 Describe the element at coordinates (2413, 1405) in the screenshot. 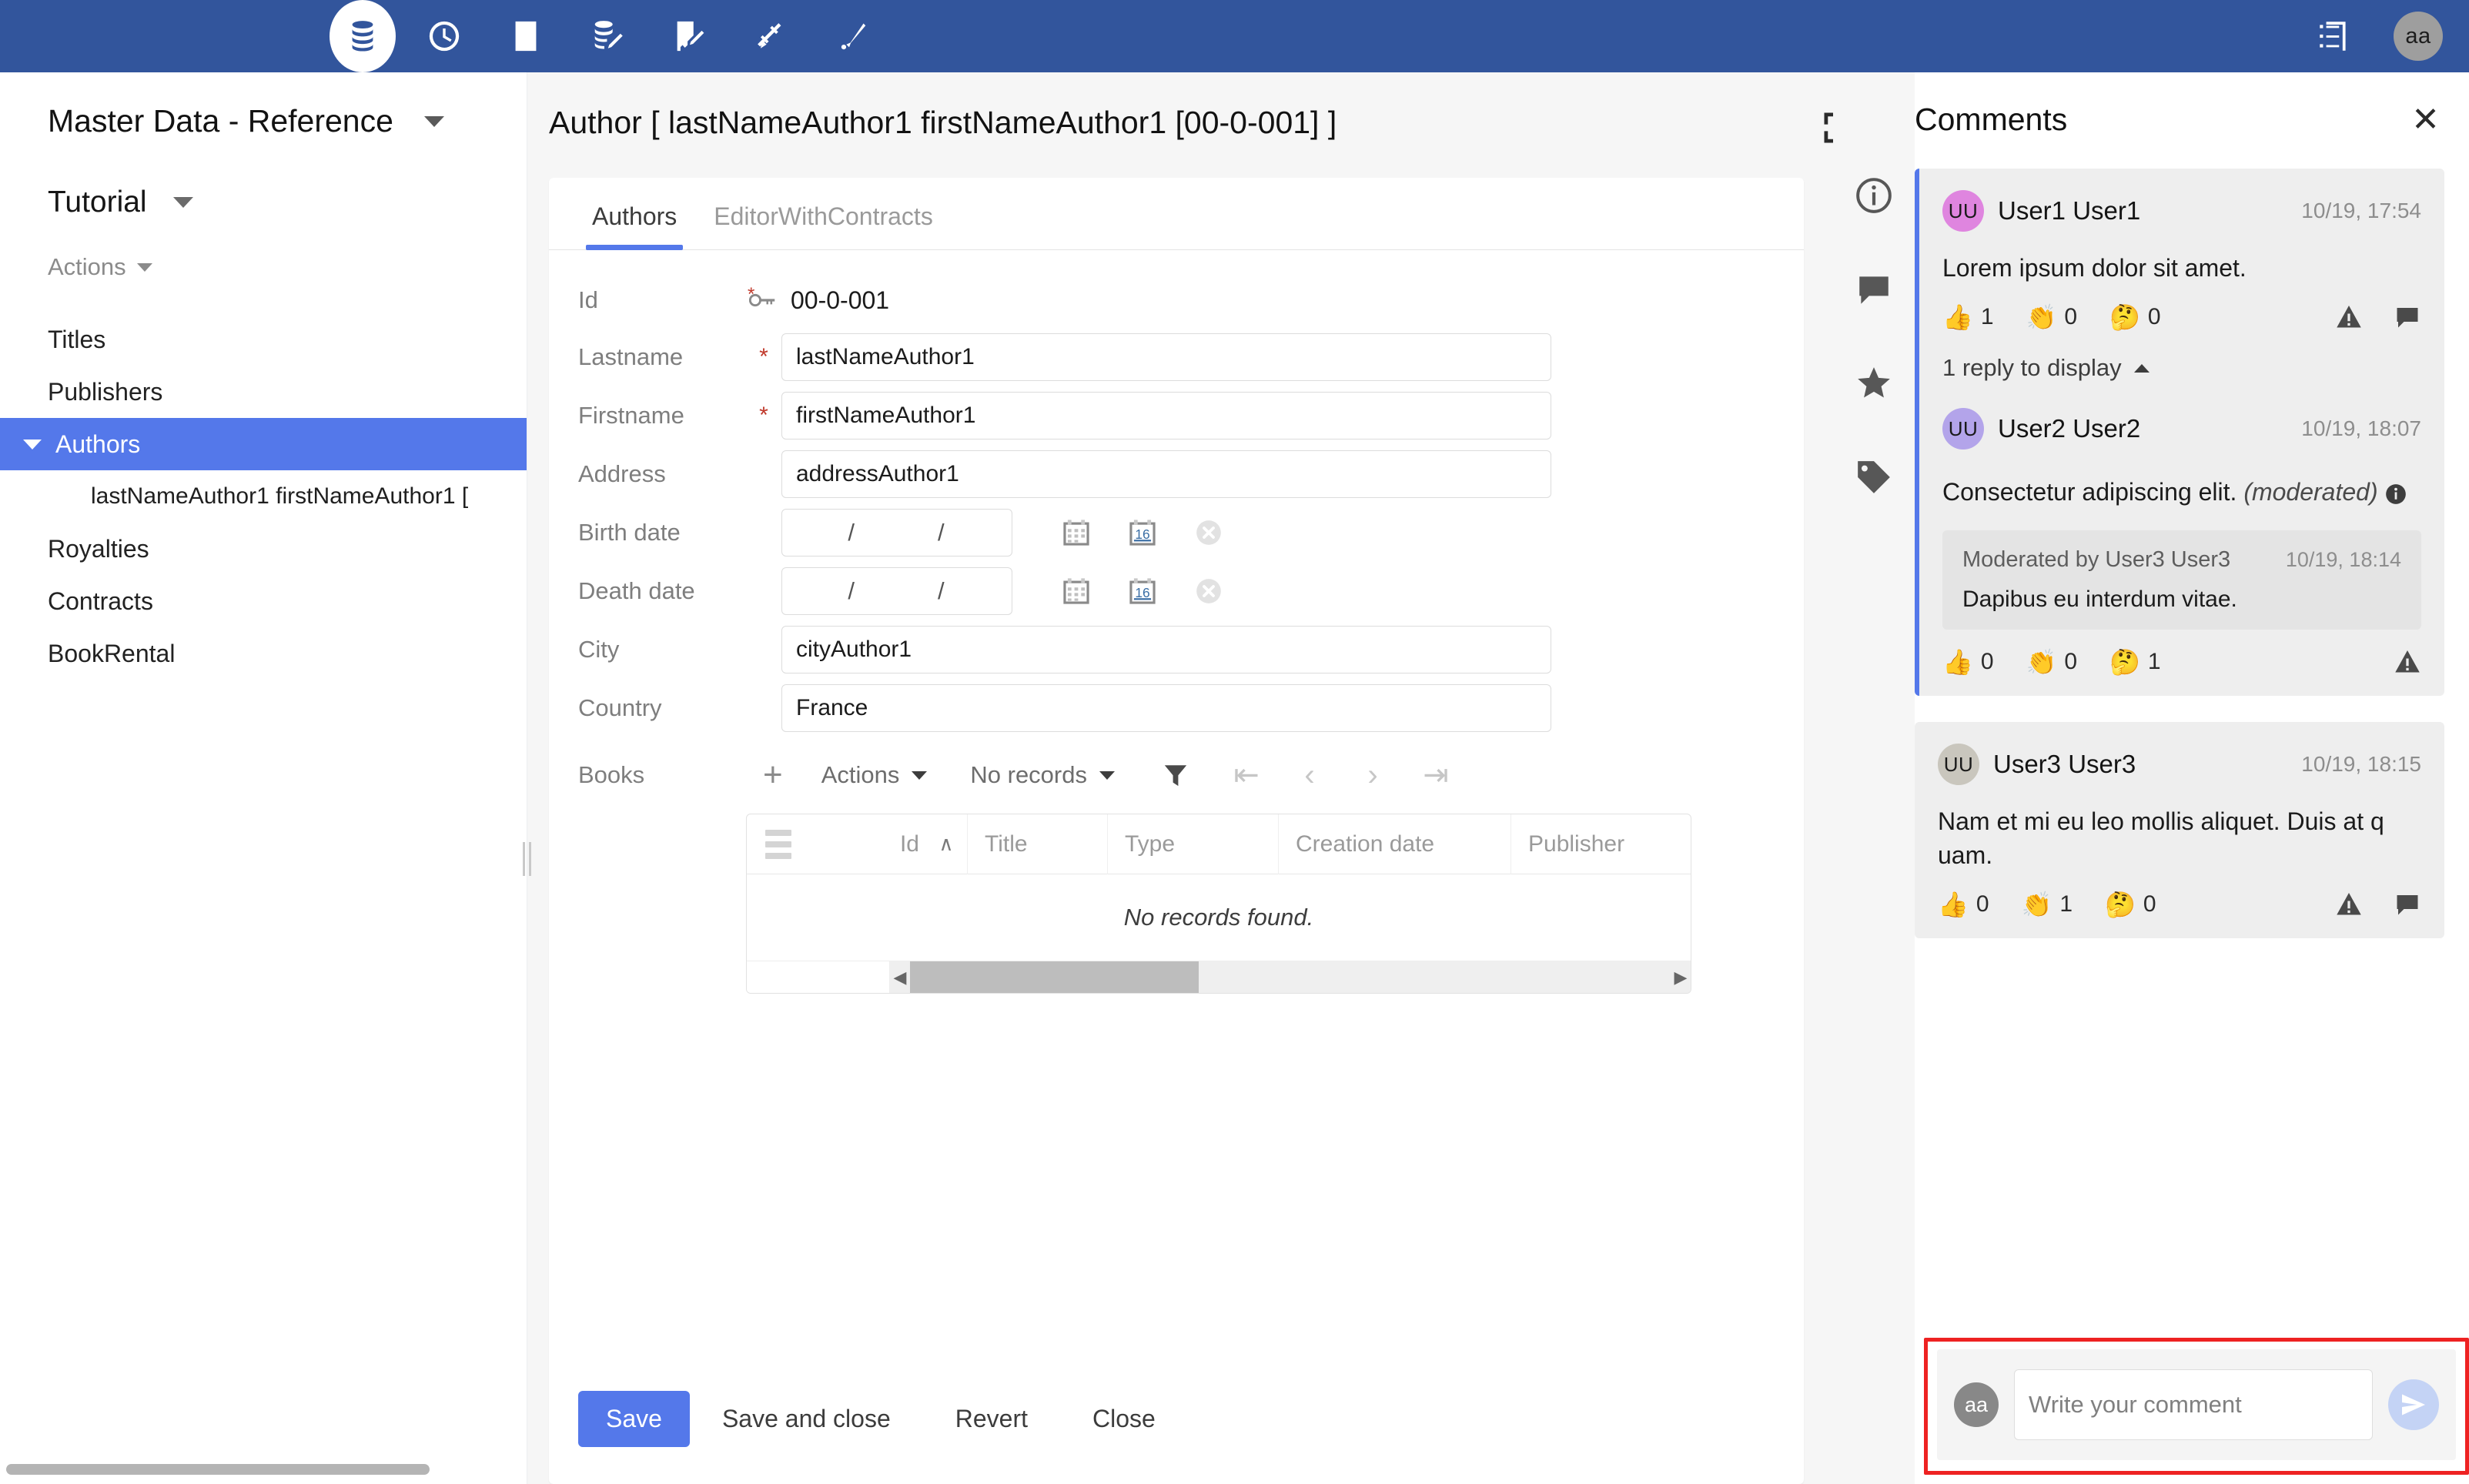

I see `send-icon` at that location.